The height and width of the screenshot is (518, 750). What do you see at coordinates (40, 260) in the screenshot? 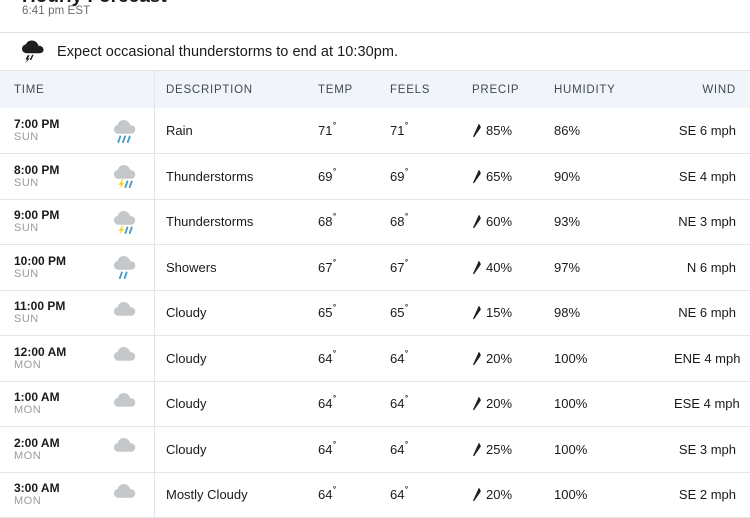
I see `row-hour: 10:00 PM` at bounding box center [40, 260].